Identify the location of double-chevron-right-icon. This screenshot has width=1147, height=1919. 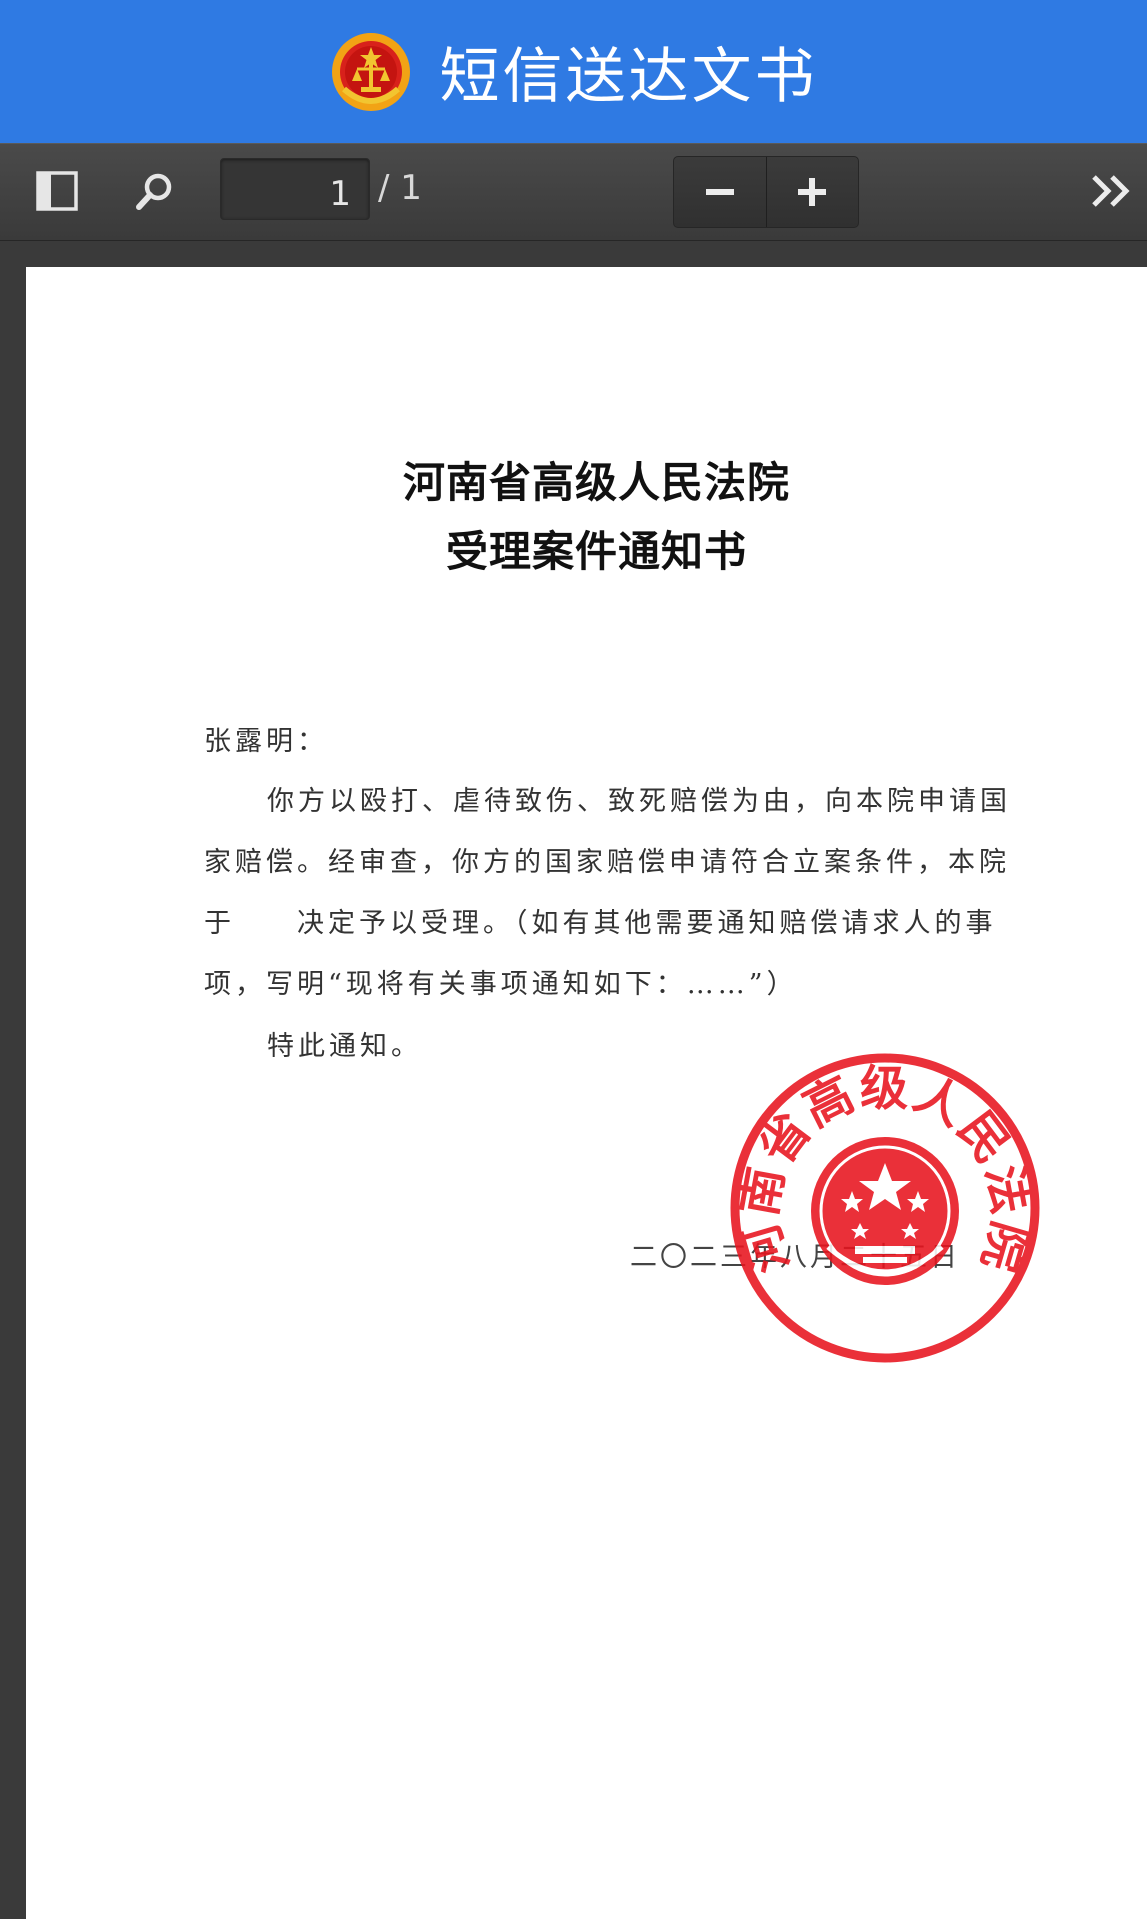
(1111, 191).